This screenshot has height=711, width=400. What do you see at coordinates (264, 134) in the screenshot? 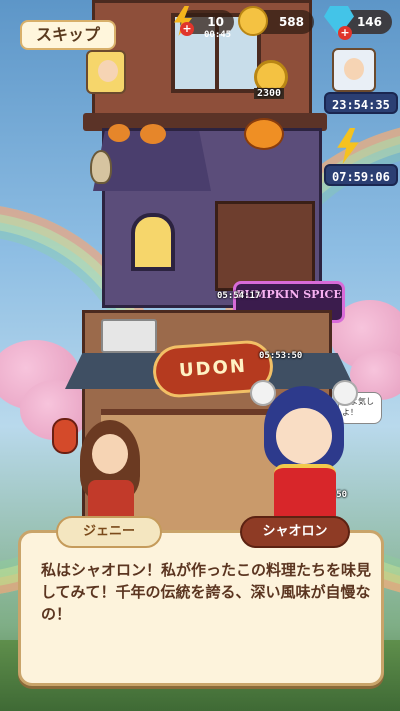
I see `jack-o-lantern-icon` at bounding box center [264, 134].